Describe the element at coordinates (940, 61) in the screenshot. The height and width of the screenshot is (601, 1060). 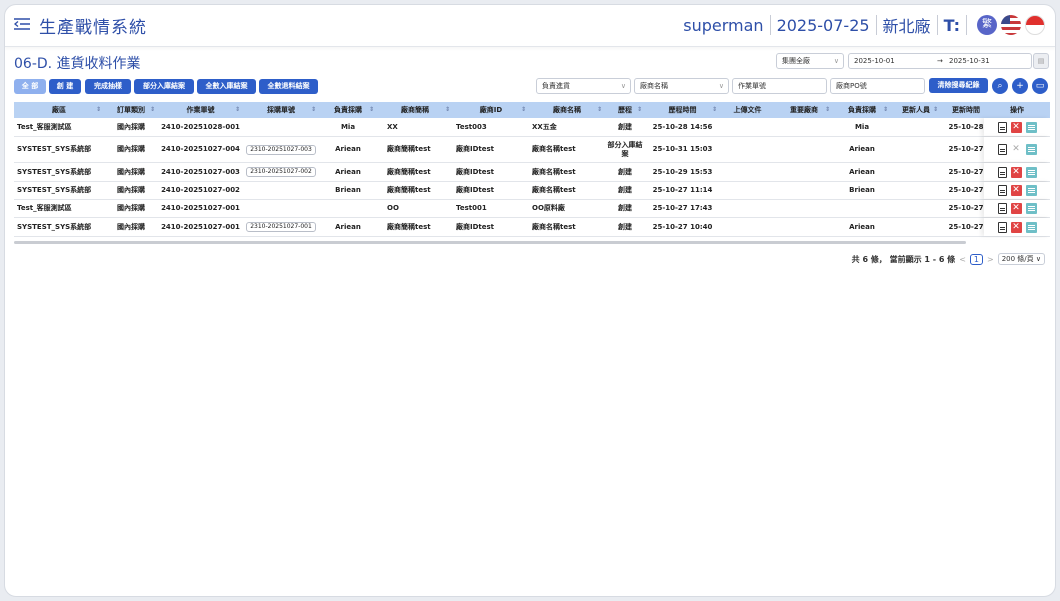
I see `date-range-picker: 2025-10-01 → 2025-10-31` at that location.